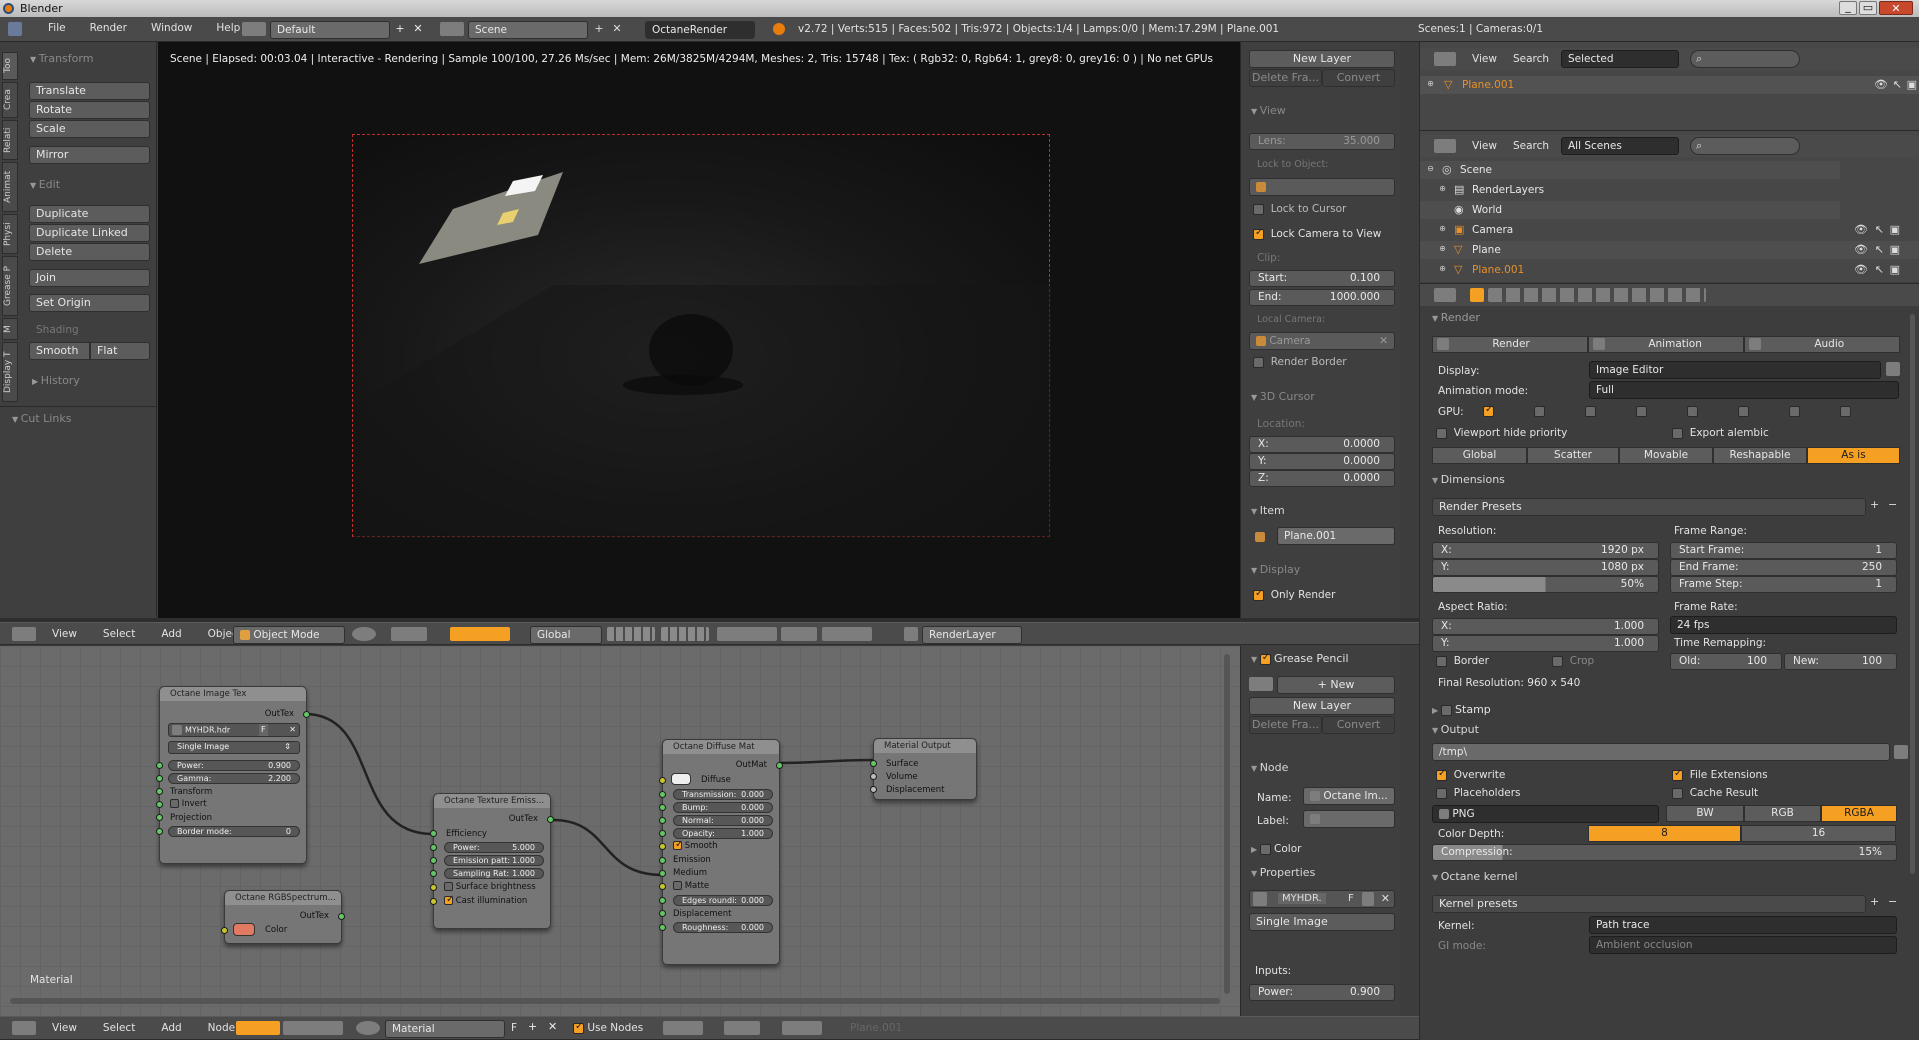 This screenshot has height=1040, width=1919. What do you see at coordinates (1630, 170) in the screenshot?
I see `outliner-row-scene: ⊖ ◎ Scene` at bounding box center [1630, 170].